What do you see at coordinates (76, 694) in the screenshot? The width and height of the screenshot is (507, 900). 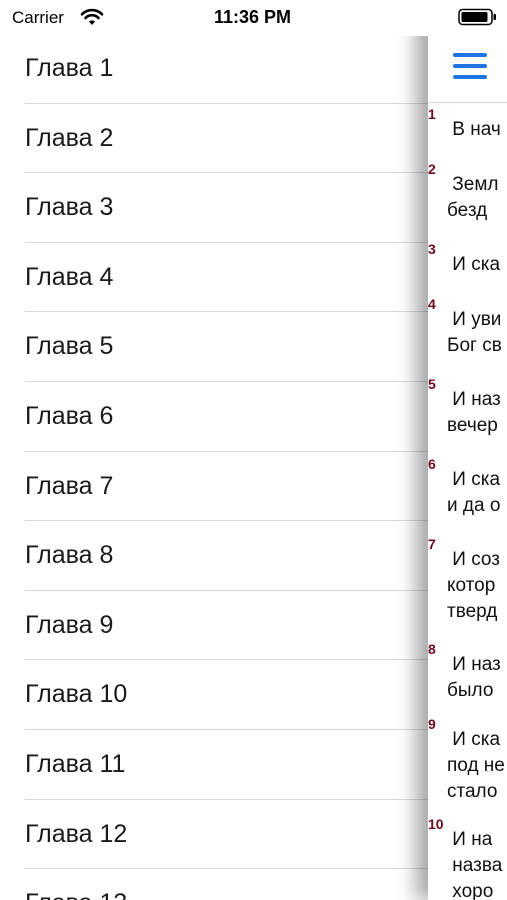 I see `chapter-label: Глава 10` at bounding box center [76, 694].